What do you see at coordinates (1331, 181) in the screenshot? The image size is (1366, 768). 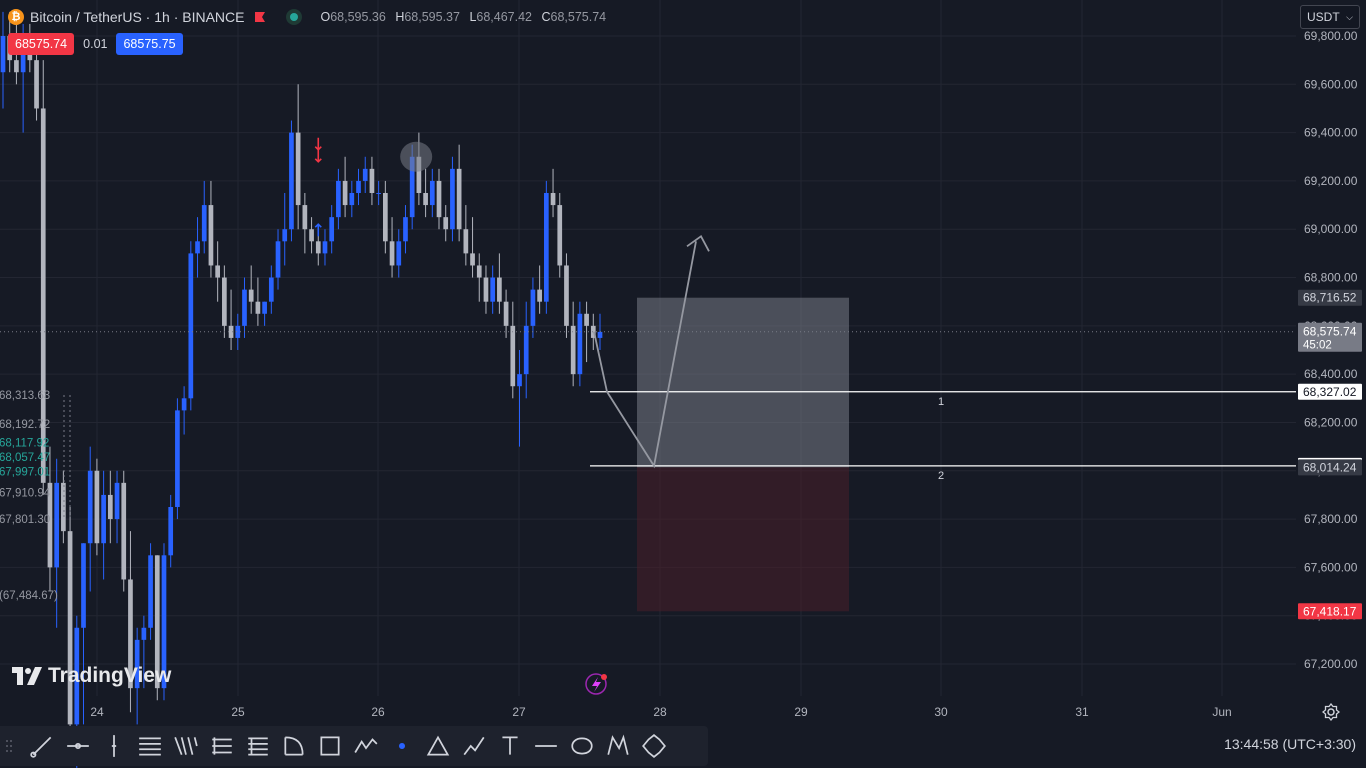 I see `price-axis-tick: 69,200.00` at bounding box center [1331, 181].